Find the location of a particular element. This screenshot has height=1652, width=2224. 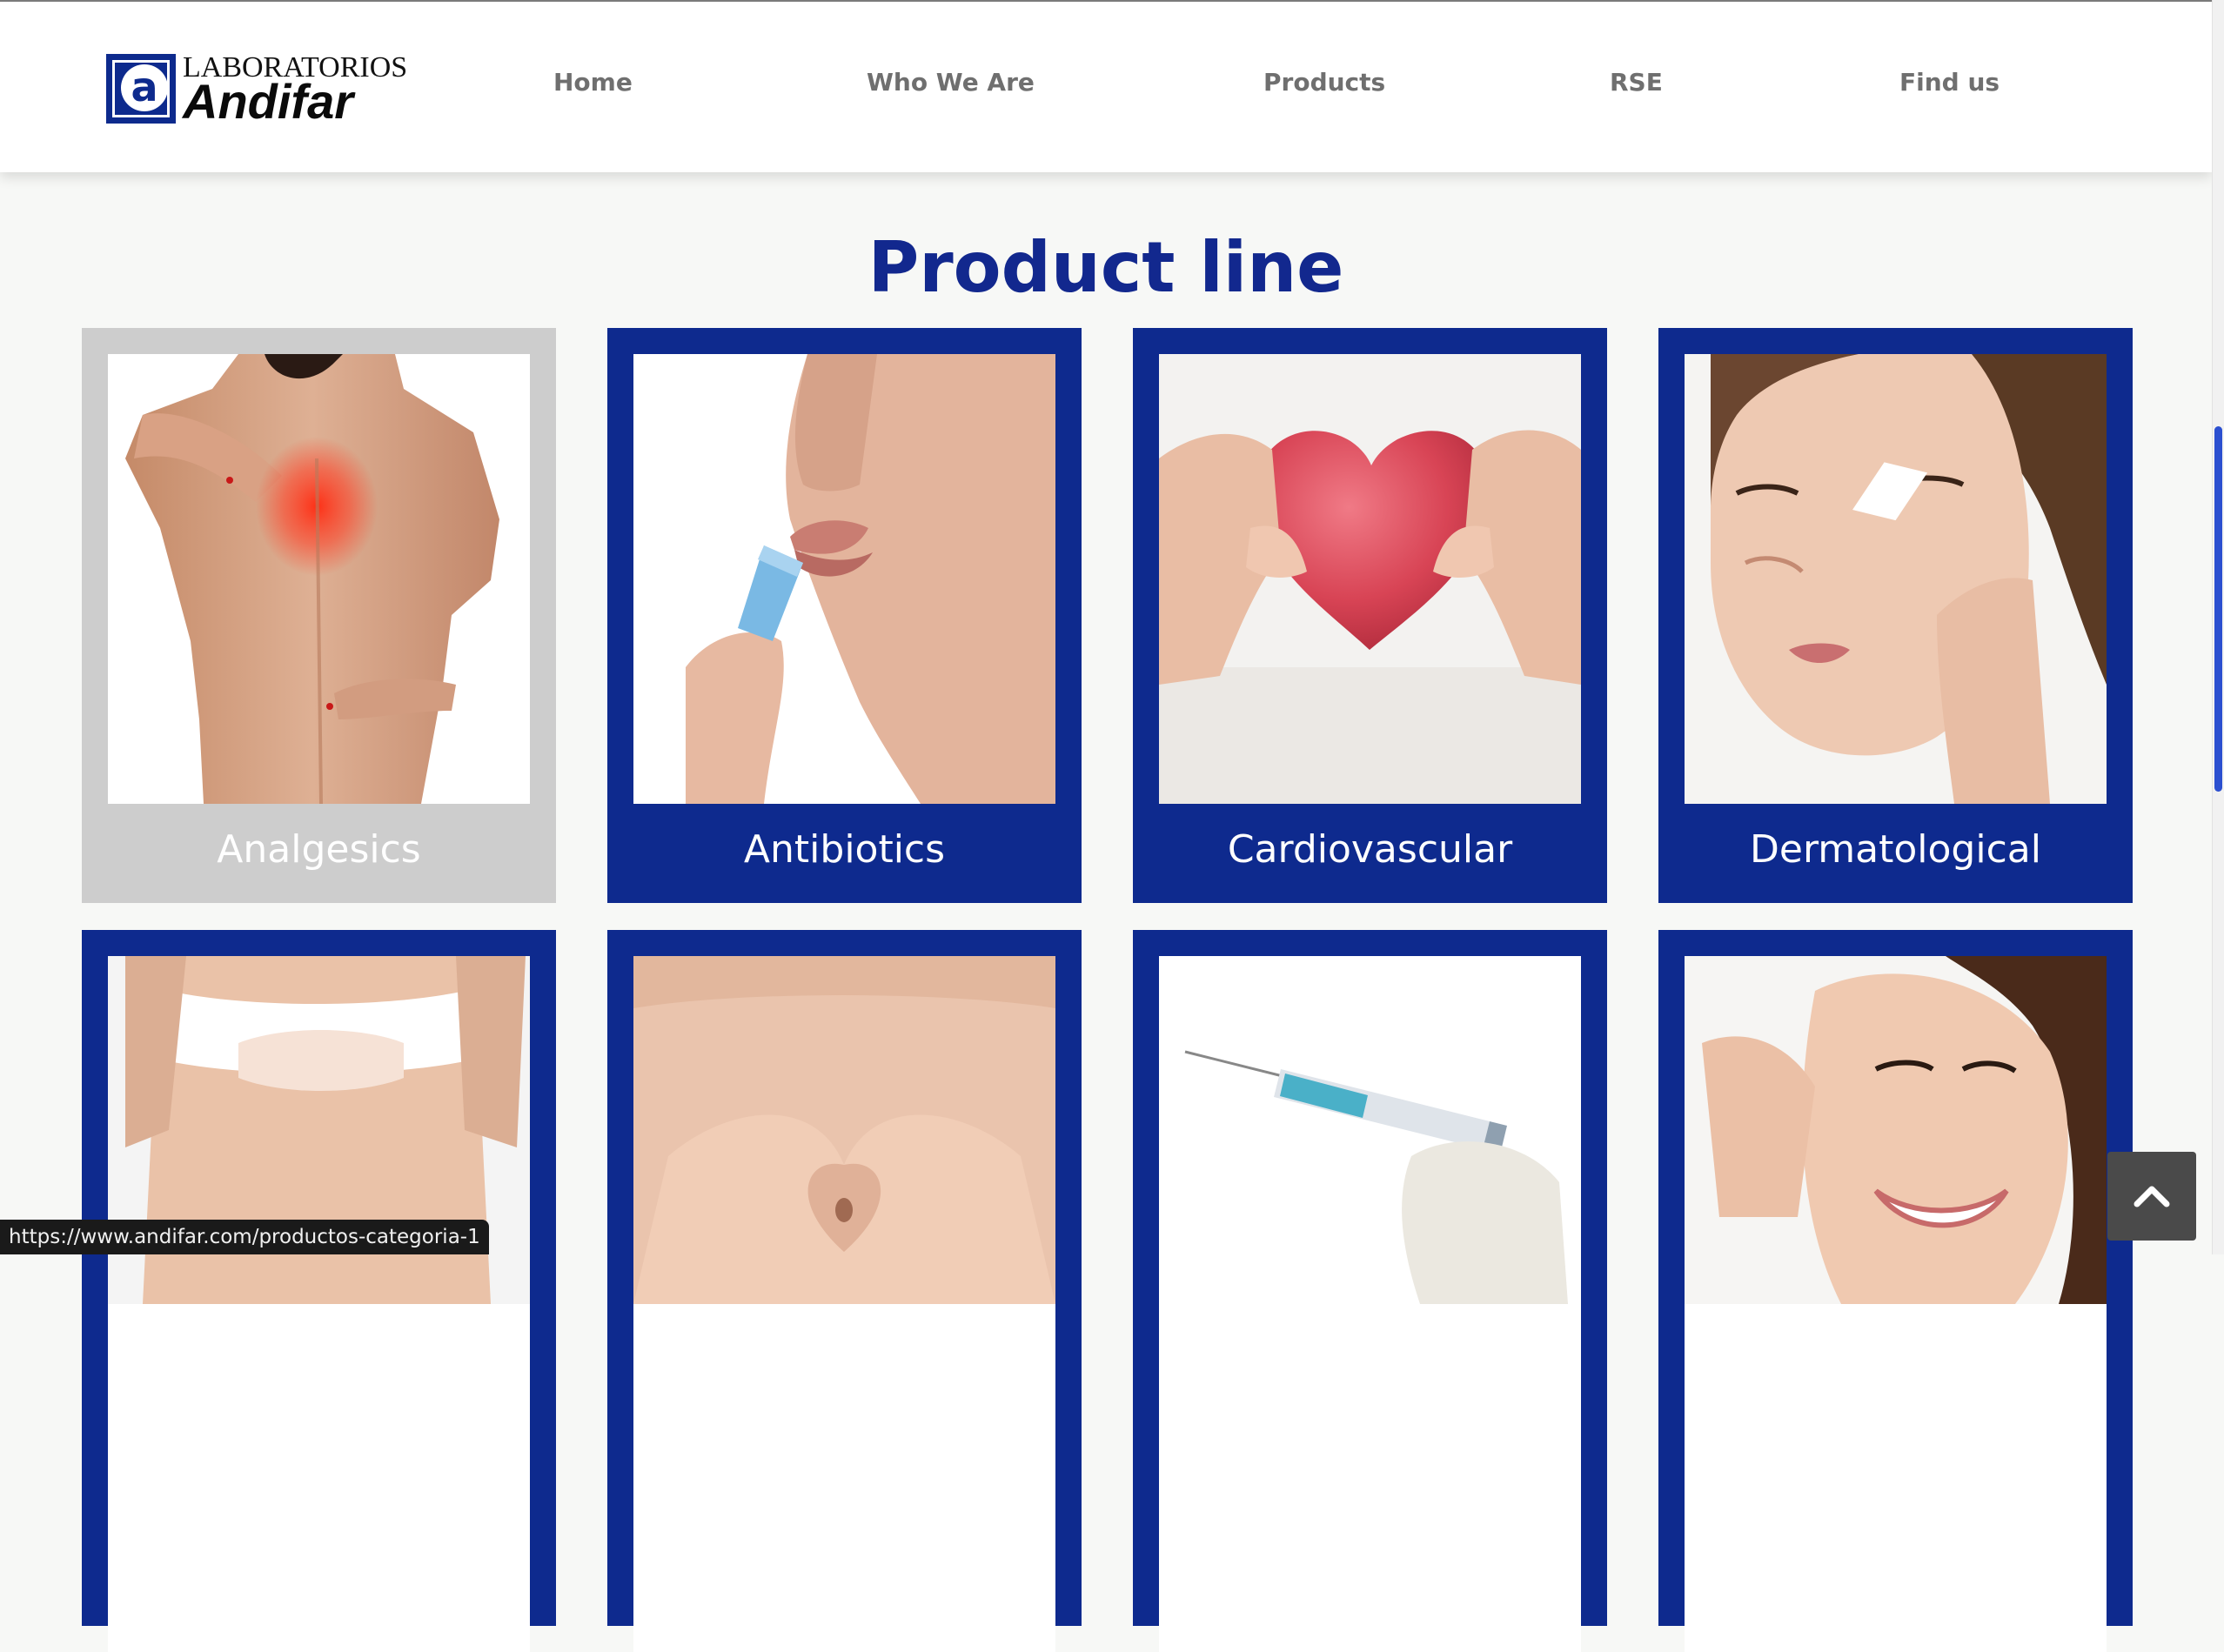

product-card-cardiovascular: Cardiovascular is located at coordinates (1370, 615).